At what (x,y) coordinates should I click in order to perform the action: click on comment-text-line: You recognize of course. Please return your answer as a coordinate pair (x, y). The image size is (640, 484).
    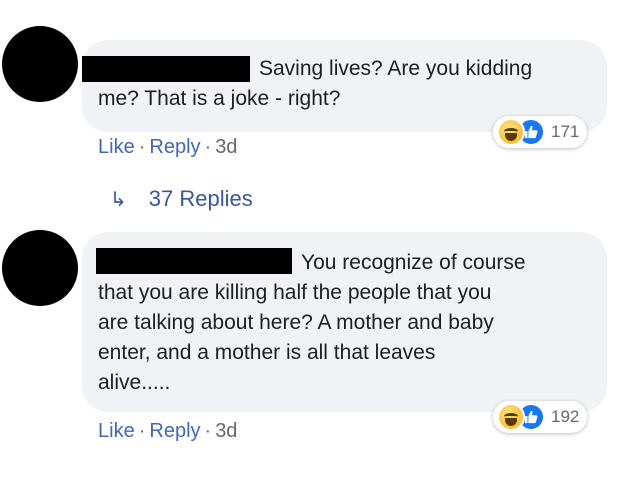
    Looking at the image, I should click on (413, 262).